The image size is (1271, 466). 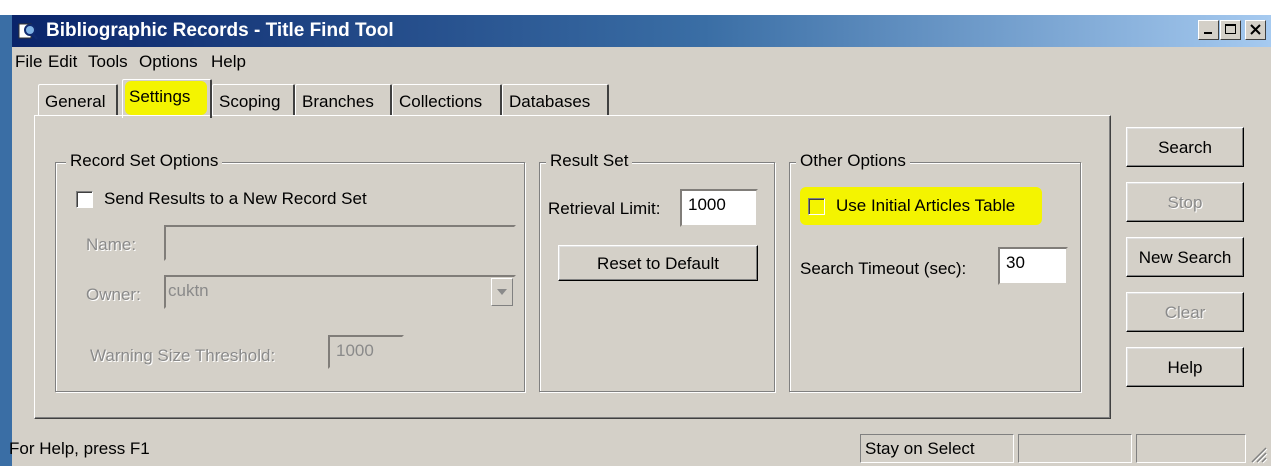 What do you see at coordinates (253, 100) in the screenshot?
I see `tab-scoping: Scoping` at bounding box center [253, 100].